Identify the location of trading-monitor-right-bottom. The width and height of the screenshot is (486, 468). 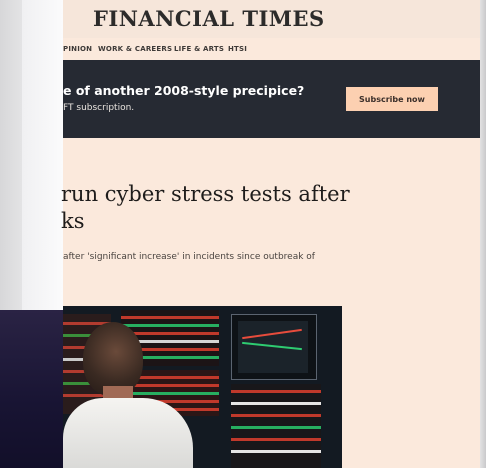
(276, 426).